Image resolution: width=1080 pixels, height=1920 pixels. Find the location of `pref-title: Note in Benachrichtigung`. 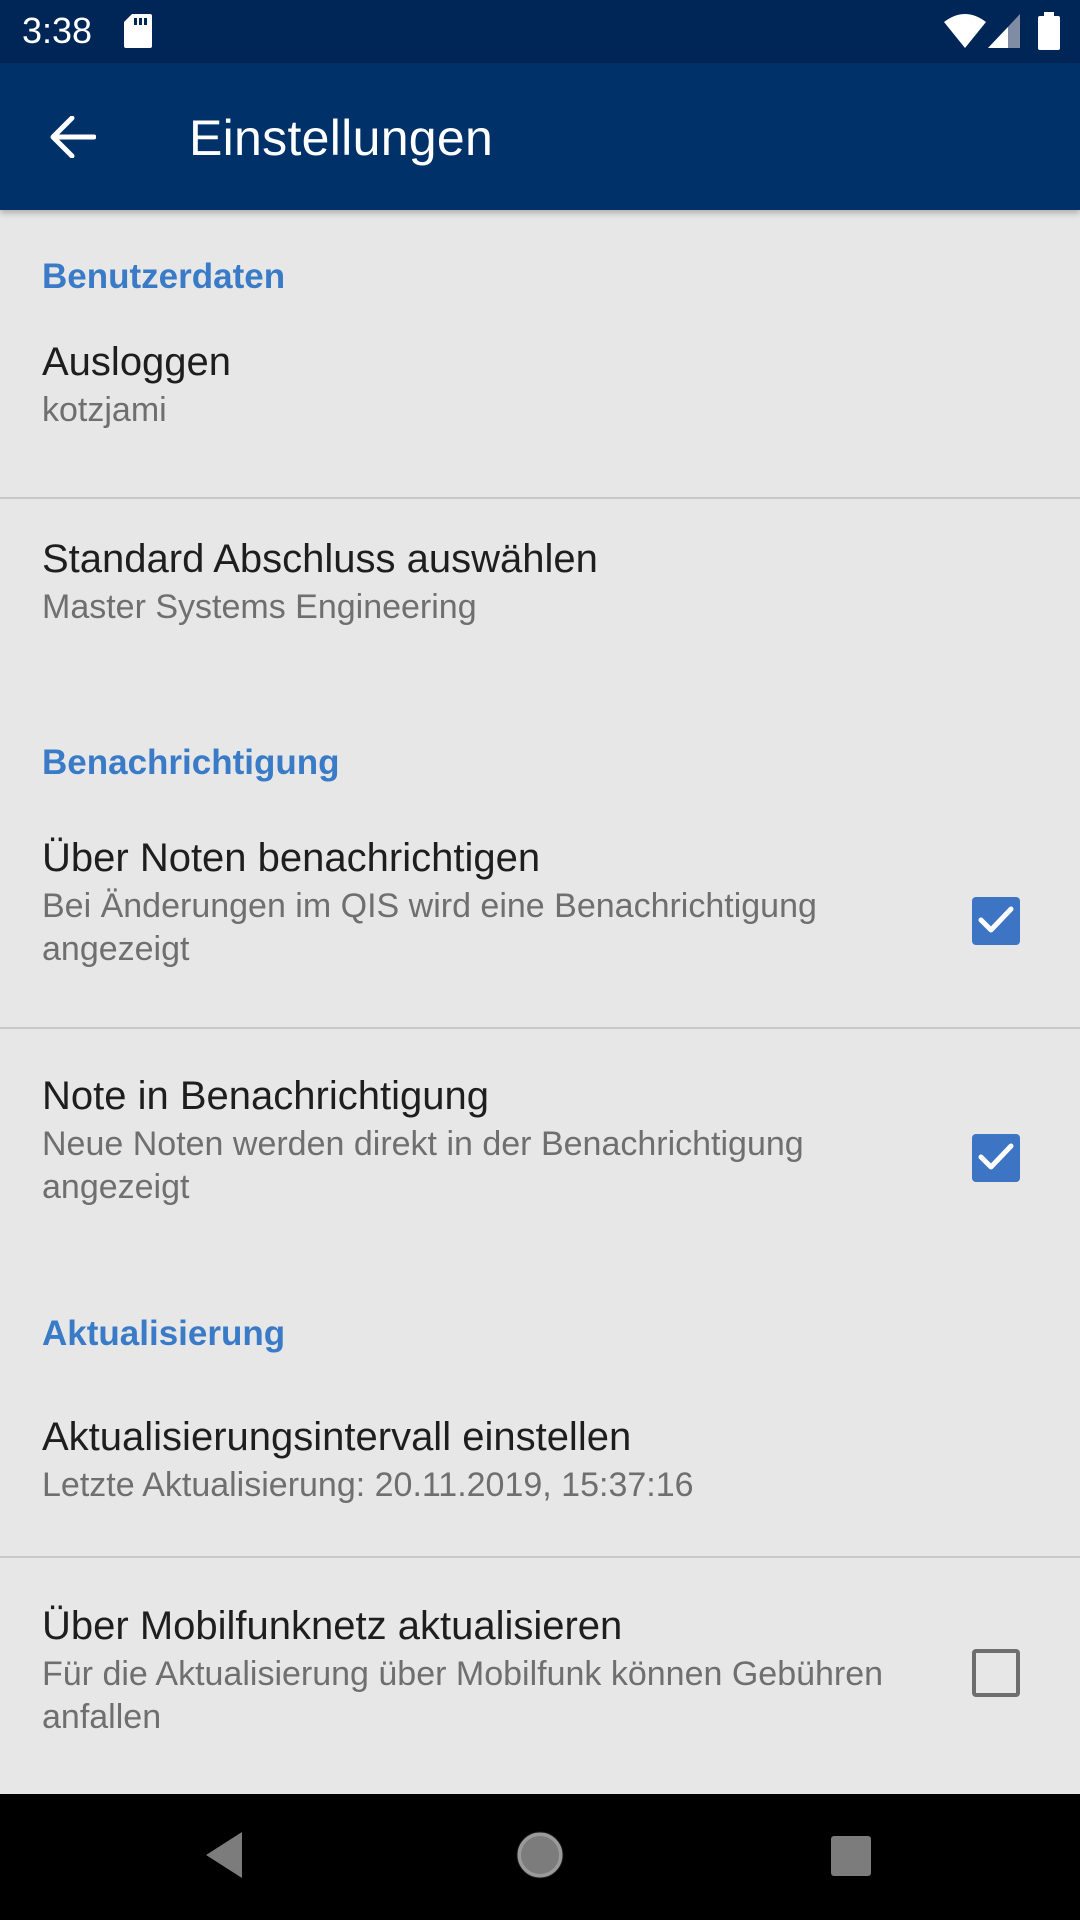

pref-title: Note in Benachrichtigung is located at coordinates (265, 1096).